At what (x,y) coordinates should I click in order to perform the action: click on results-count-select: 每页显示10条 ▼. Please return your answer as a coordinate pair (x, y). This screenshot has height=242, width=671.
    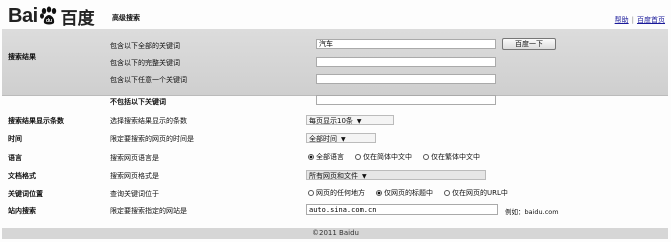
    Looking at the image, I should click on (350, 120).